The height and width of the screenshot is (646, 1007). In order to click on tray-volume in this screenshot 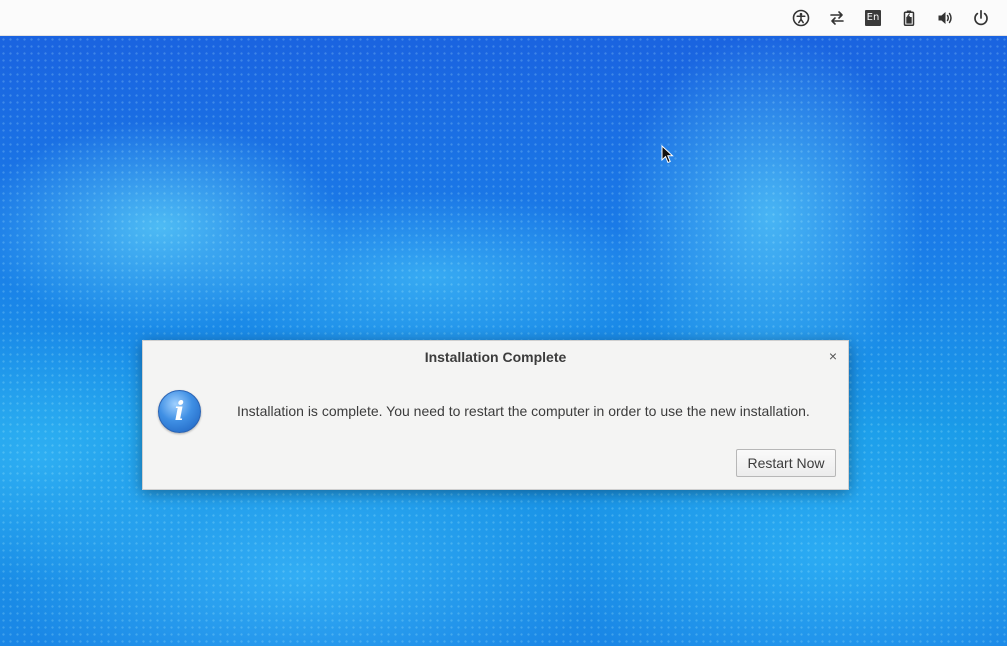, I will do `click(945, 18)`.